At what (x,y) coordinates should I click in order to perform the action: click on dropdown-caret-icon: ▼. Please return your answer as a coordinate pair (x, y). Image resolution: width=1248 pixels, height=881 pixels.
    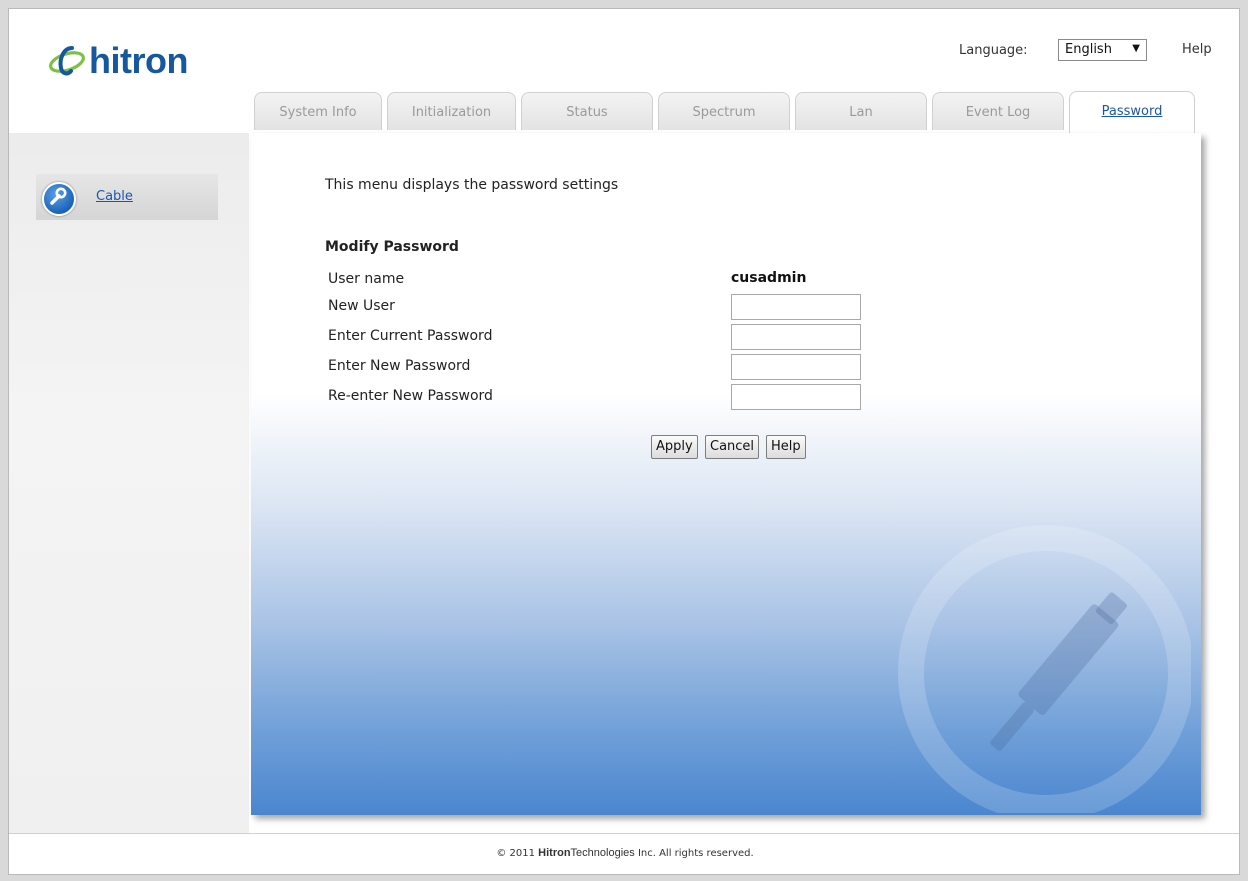
    Looking at the image, I should click on (1136, 48).